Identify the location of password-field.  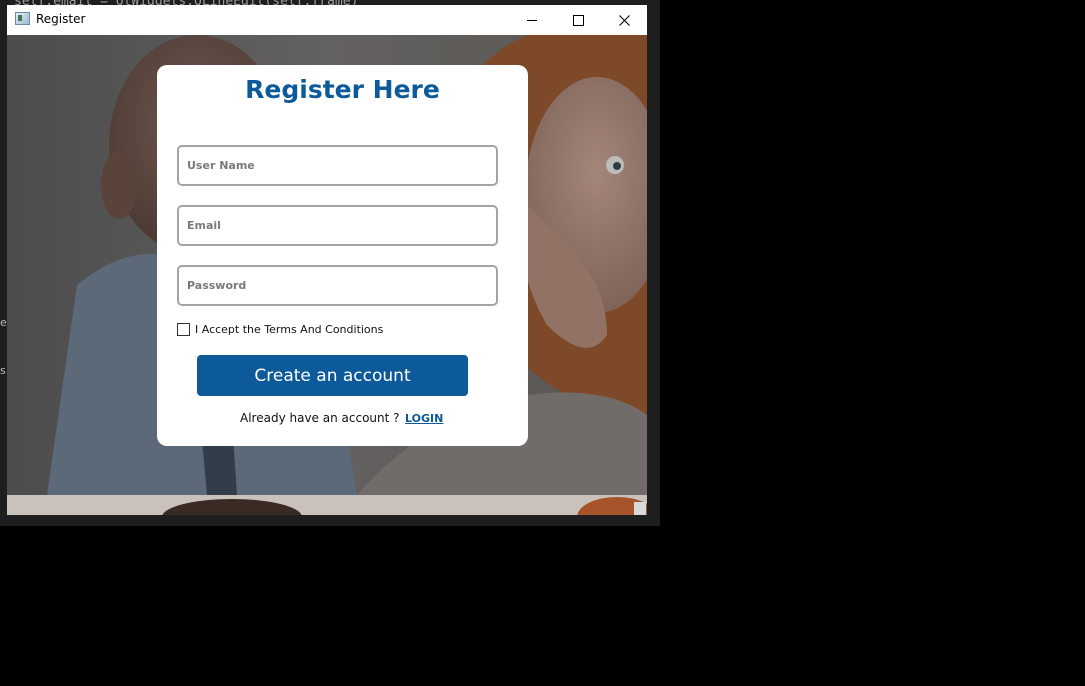
(337, 285).